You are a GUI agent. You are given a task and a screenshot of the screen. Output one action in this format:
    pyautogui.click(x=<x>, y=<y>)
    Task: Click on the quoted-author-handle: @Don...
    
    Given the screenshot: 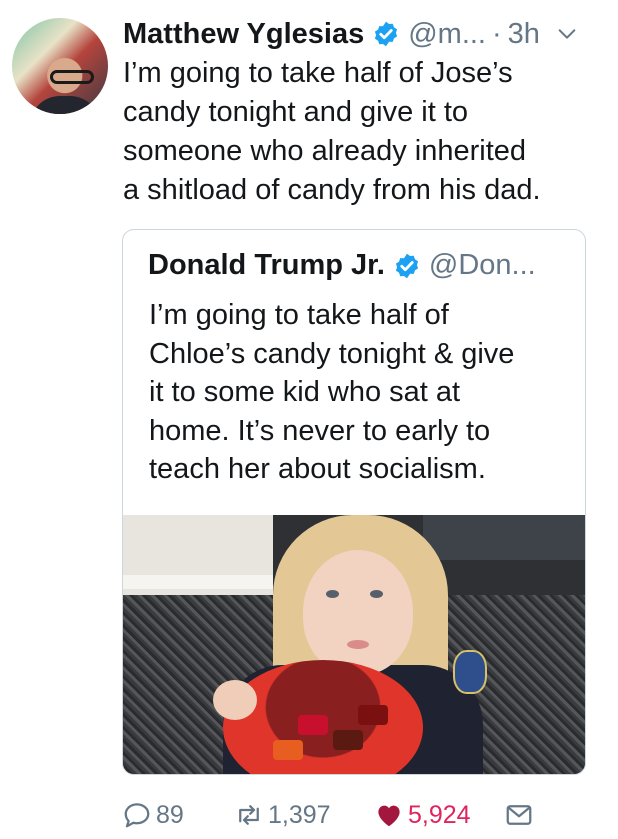 What is the action you would take?
    pyautogui.click(x=482, y=265)
    